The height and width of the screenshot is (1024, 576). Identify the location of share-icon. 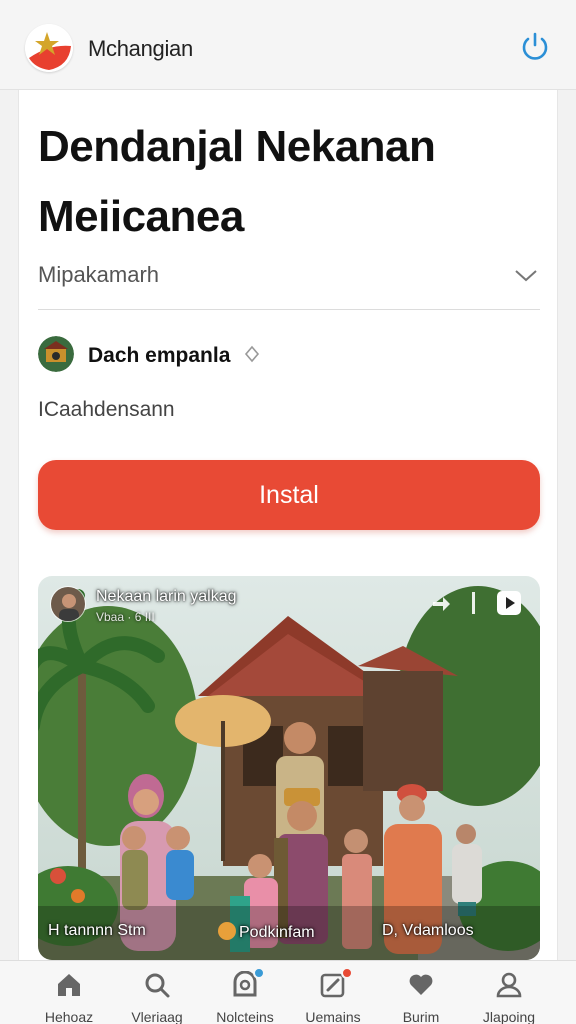
(441, 603).